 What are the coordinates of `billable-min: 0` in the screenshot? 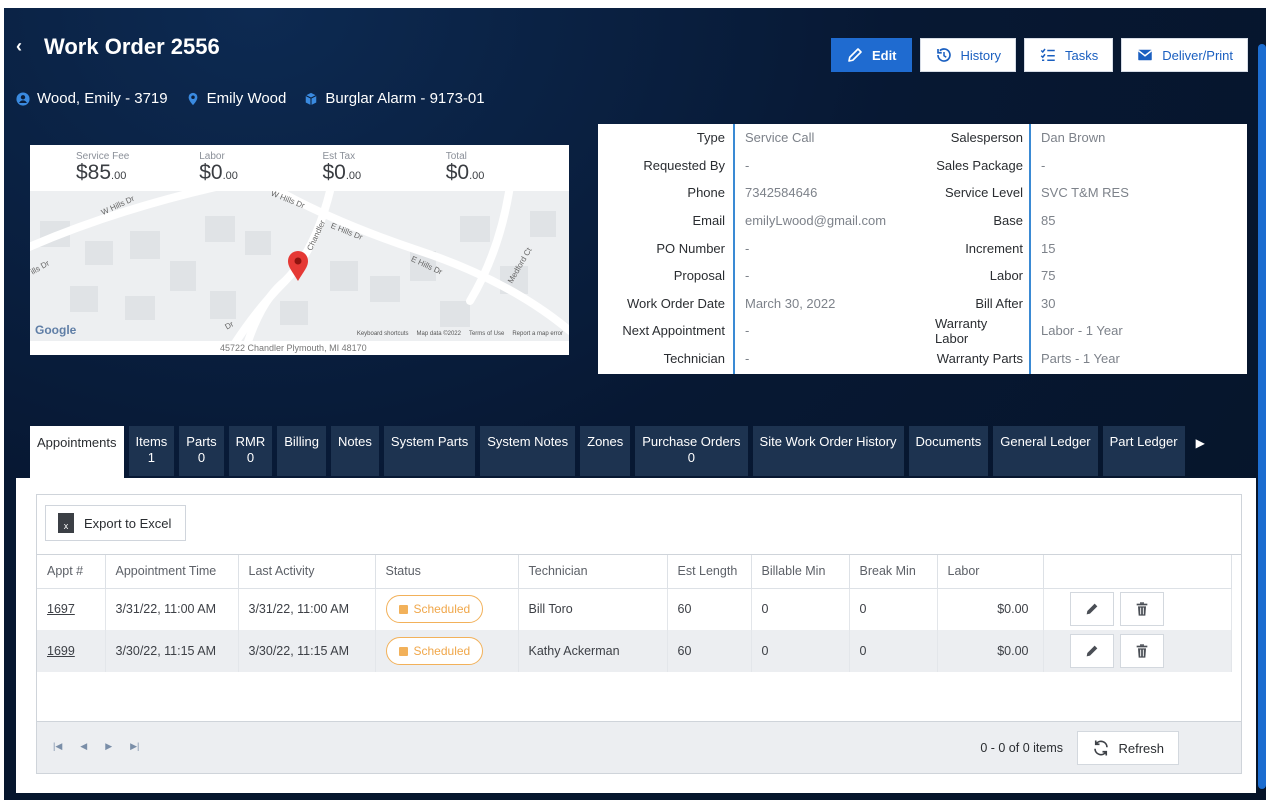 It's located at (800, 651).